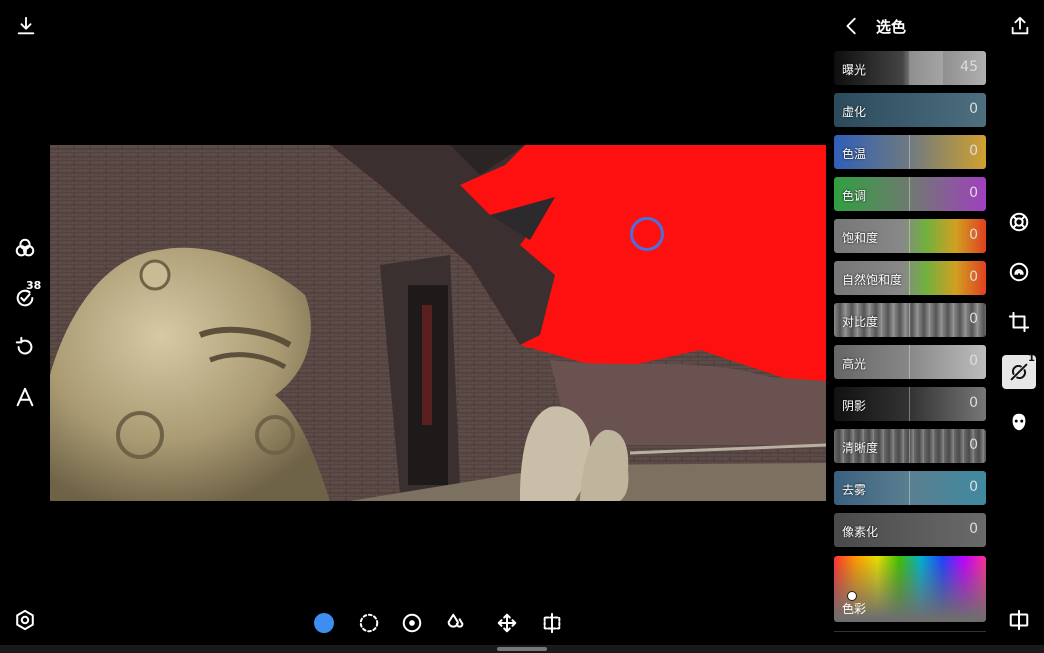  Describe the element at coordinates (910, 631) in the screenshot. I see `panel-divider` at that location.